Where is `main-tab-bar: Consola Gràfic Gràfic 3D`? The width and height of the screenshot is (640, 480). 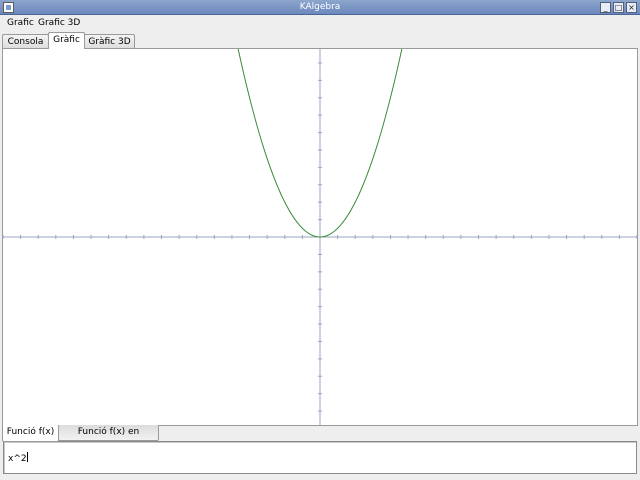
main-tab-bar: Consola Gràfic Gràfic 3D is located at coordinates (320, 40).